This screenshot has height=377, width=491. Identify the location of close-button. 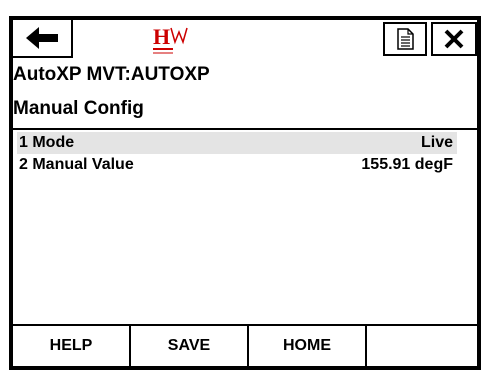
(454, 39).